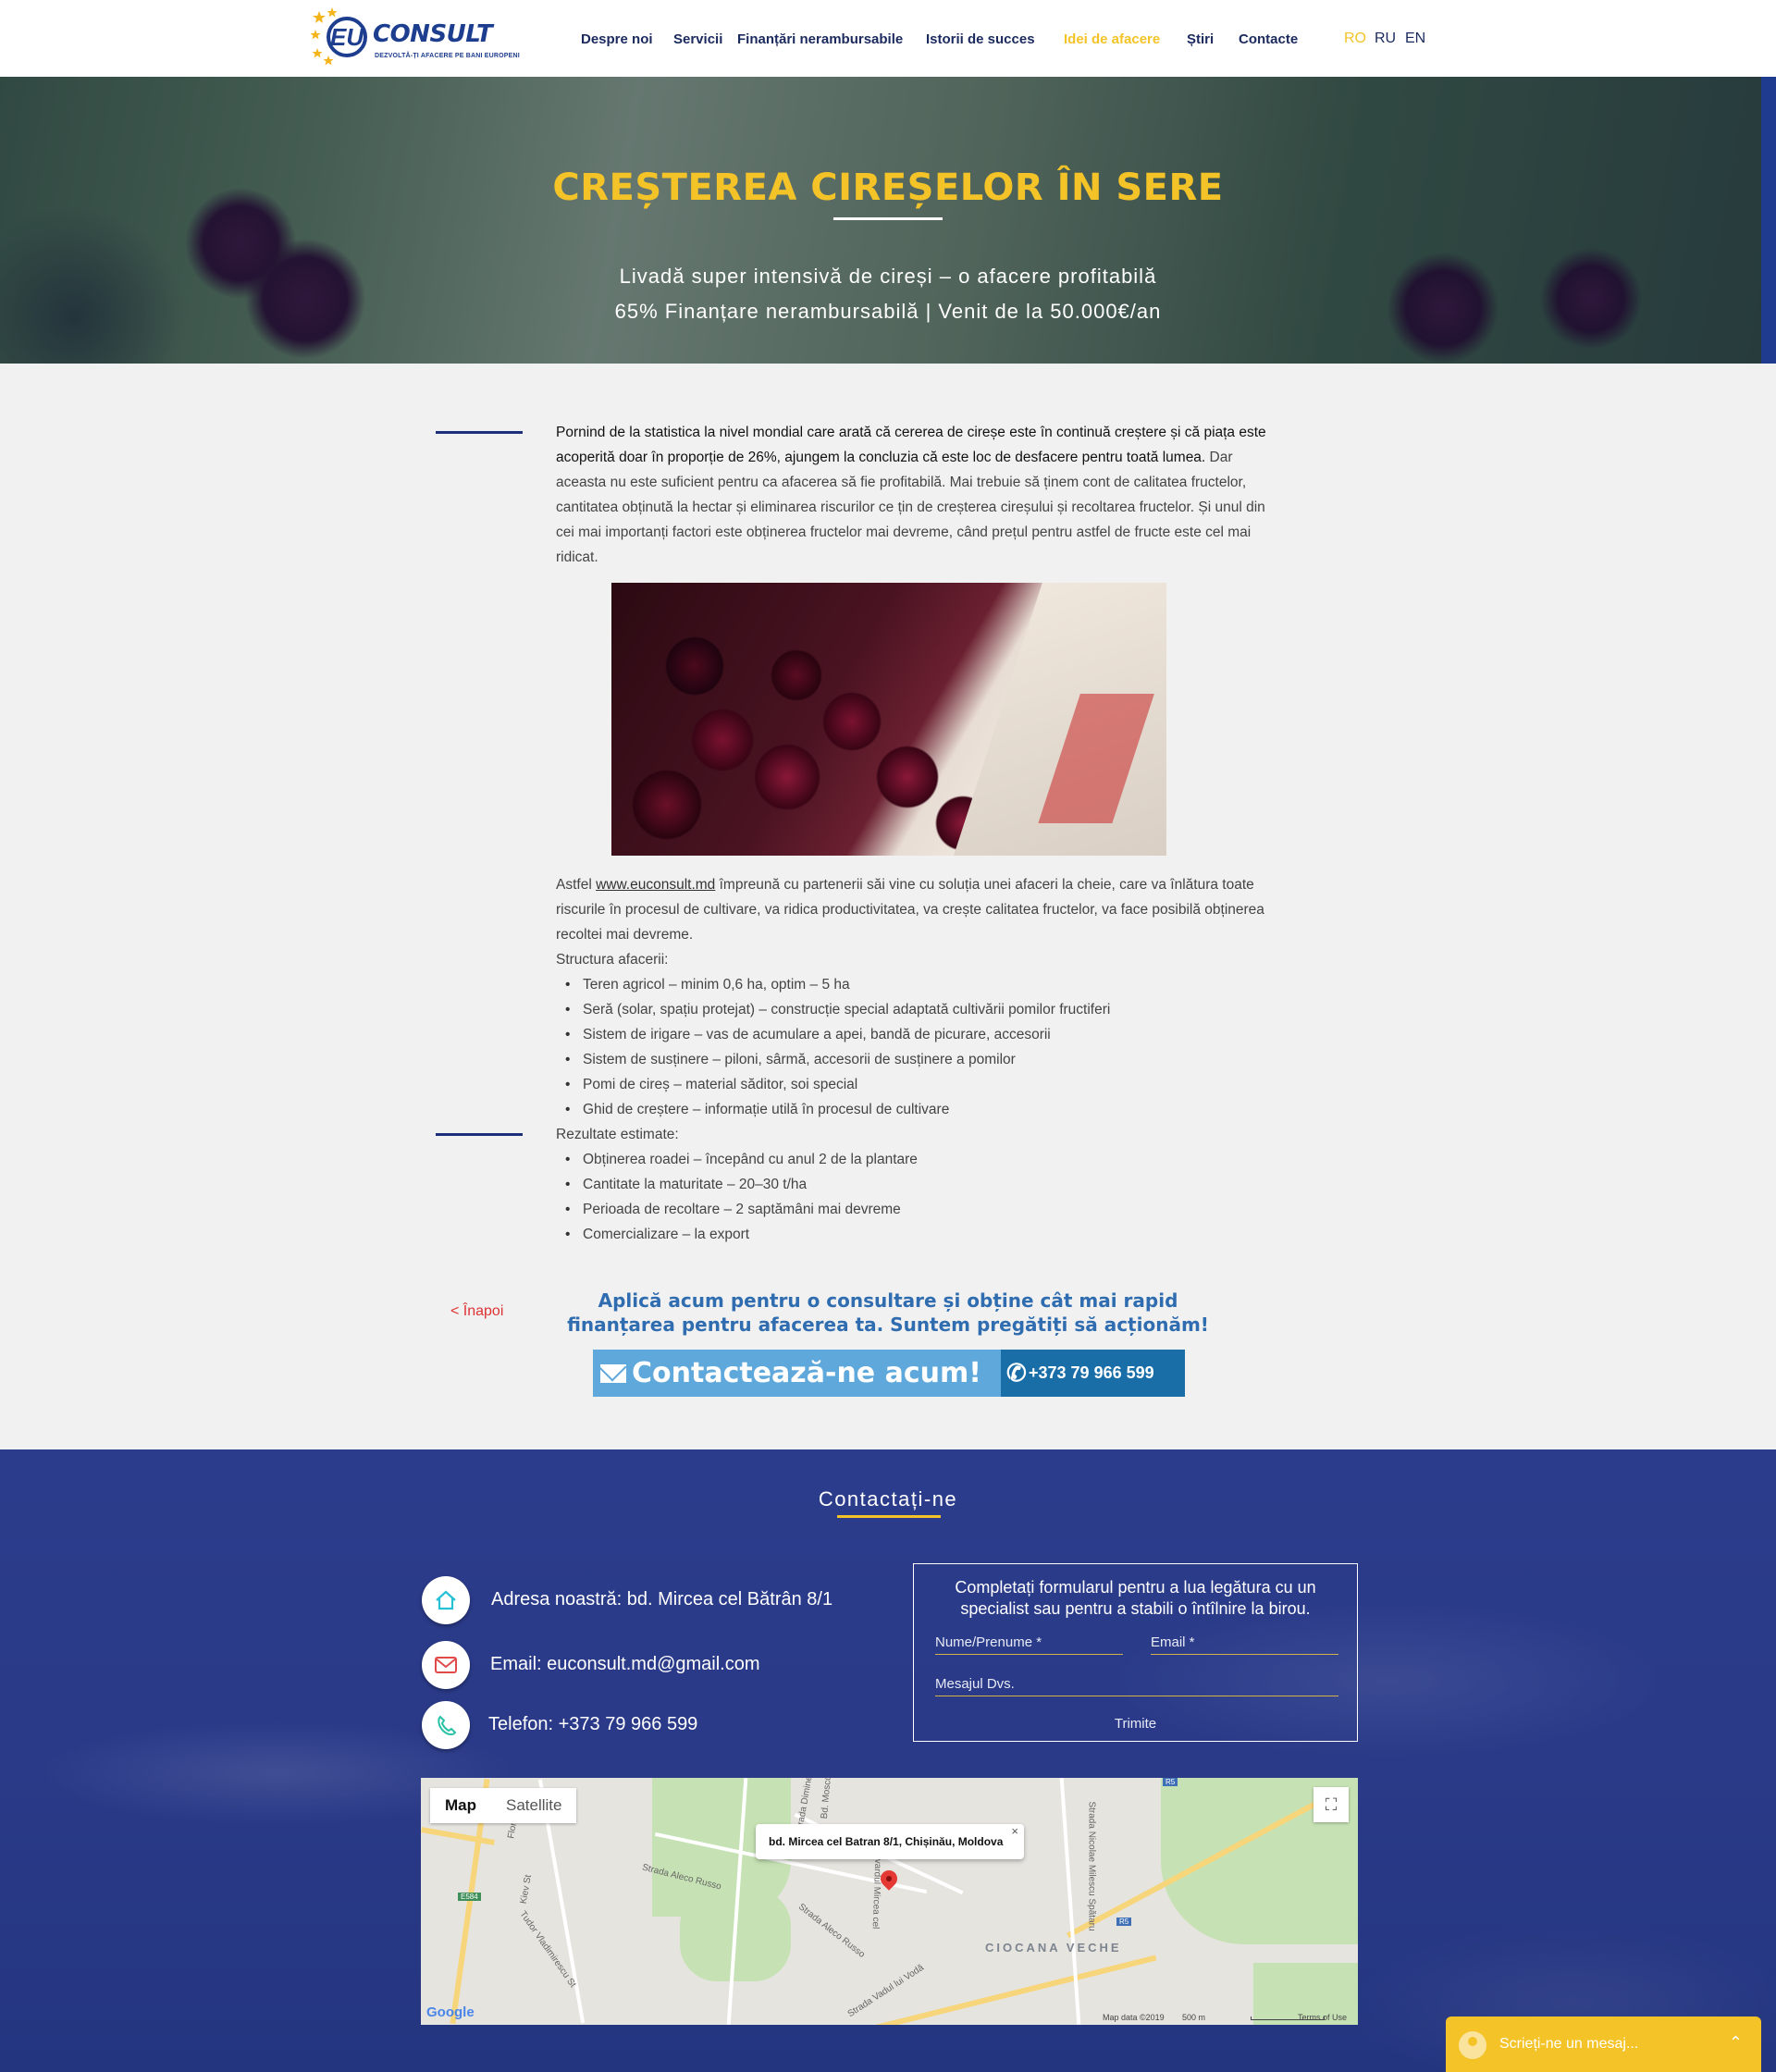 Image resolution: width=1776 pixels, height=2072 pixels. What do you see at coordinates (1244, 1645) in the screenshot?
I see `email-field: Email *` at bounding box center [1244, 1645].